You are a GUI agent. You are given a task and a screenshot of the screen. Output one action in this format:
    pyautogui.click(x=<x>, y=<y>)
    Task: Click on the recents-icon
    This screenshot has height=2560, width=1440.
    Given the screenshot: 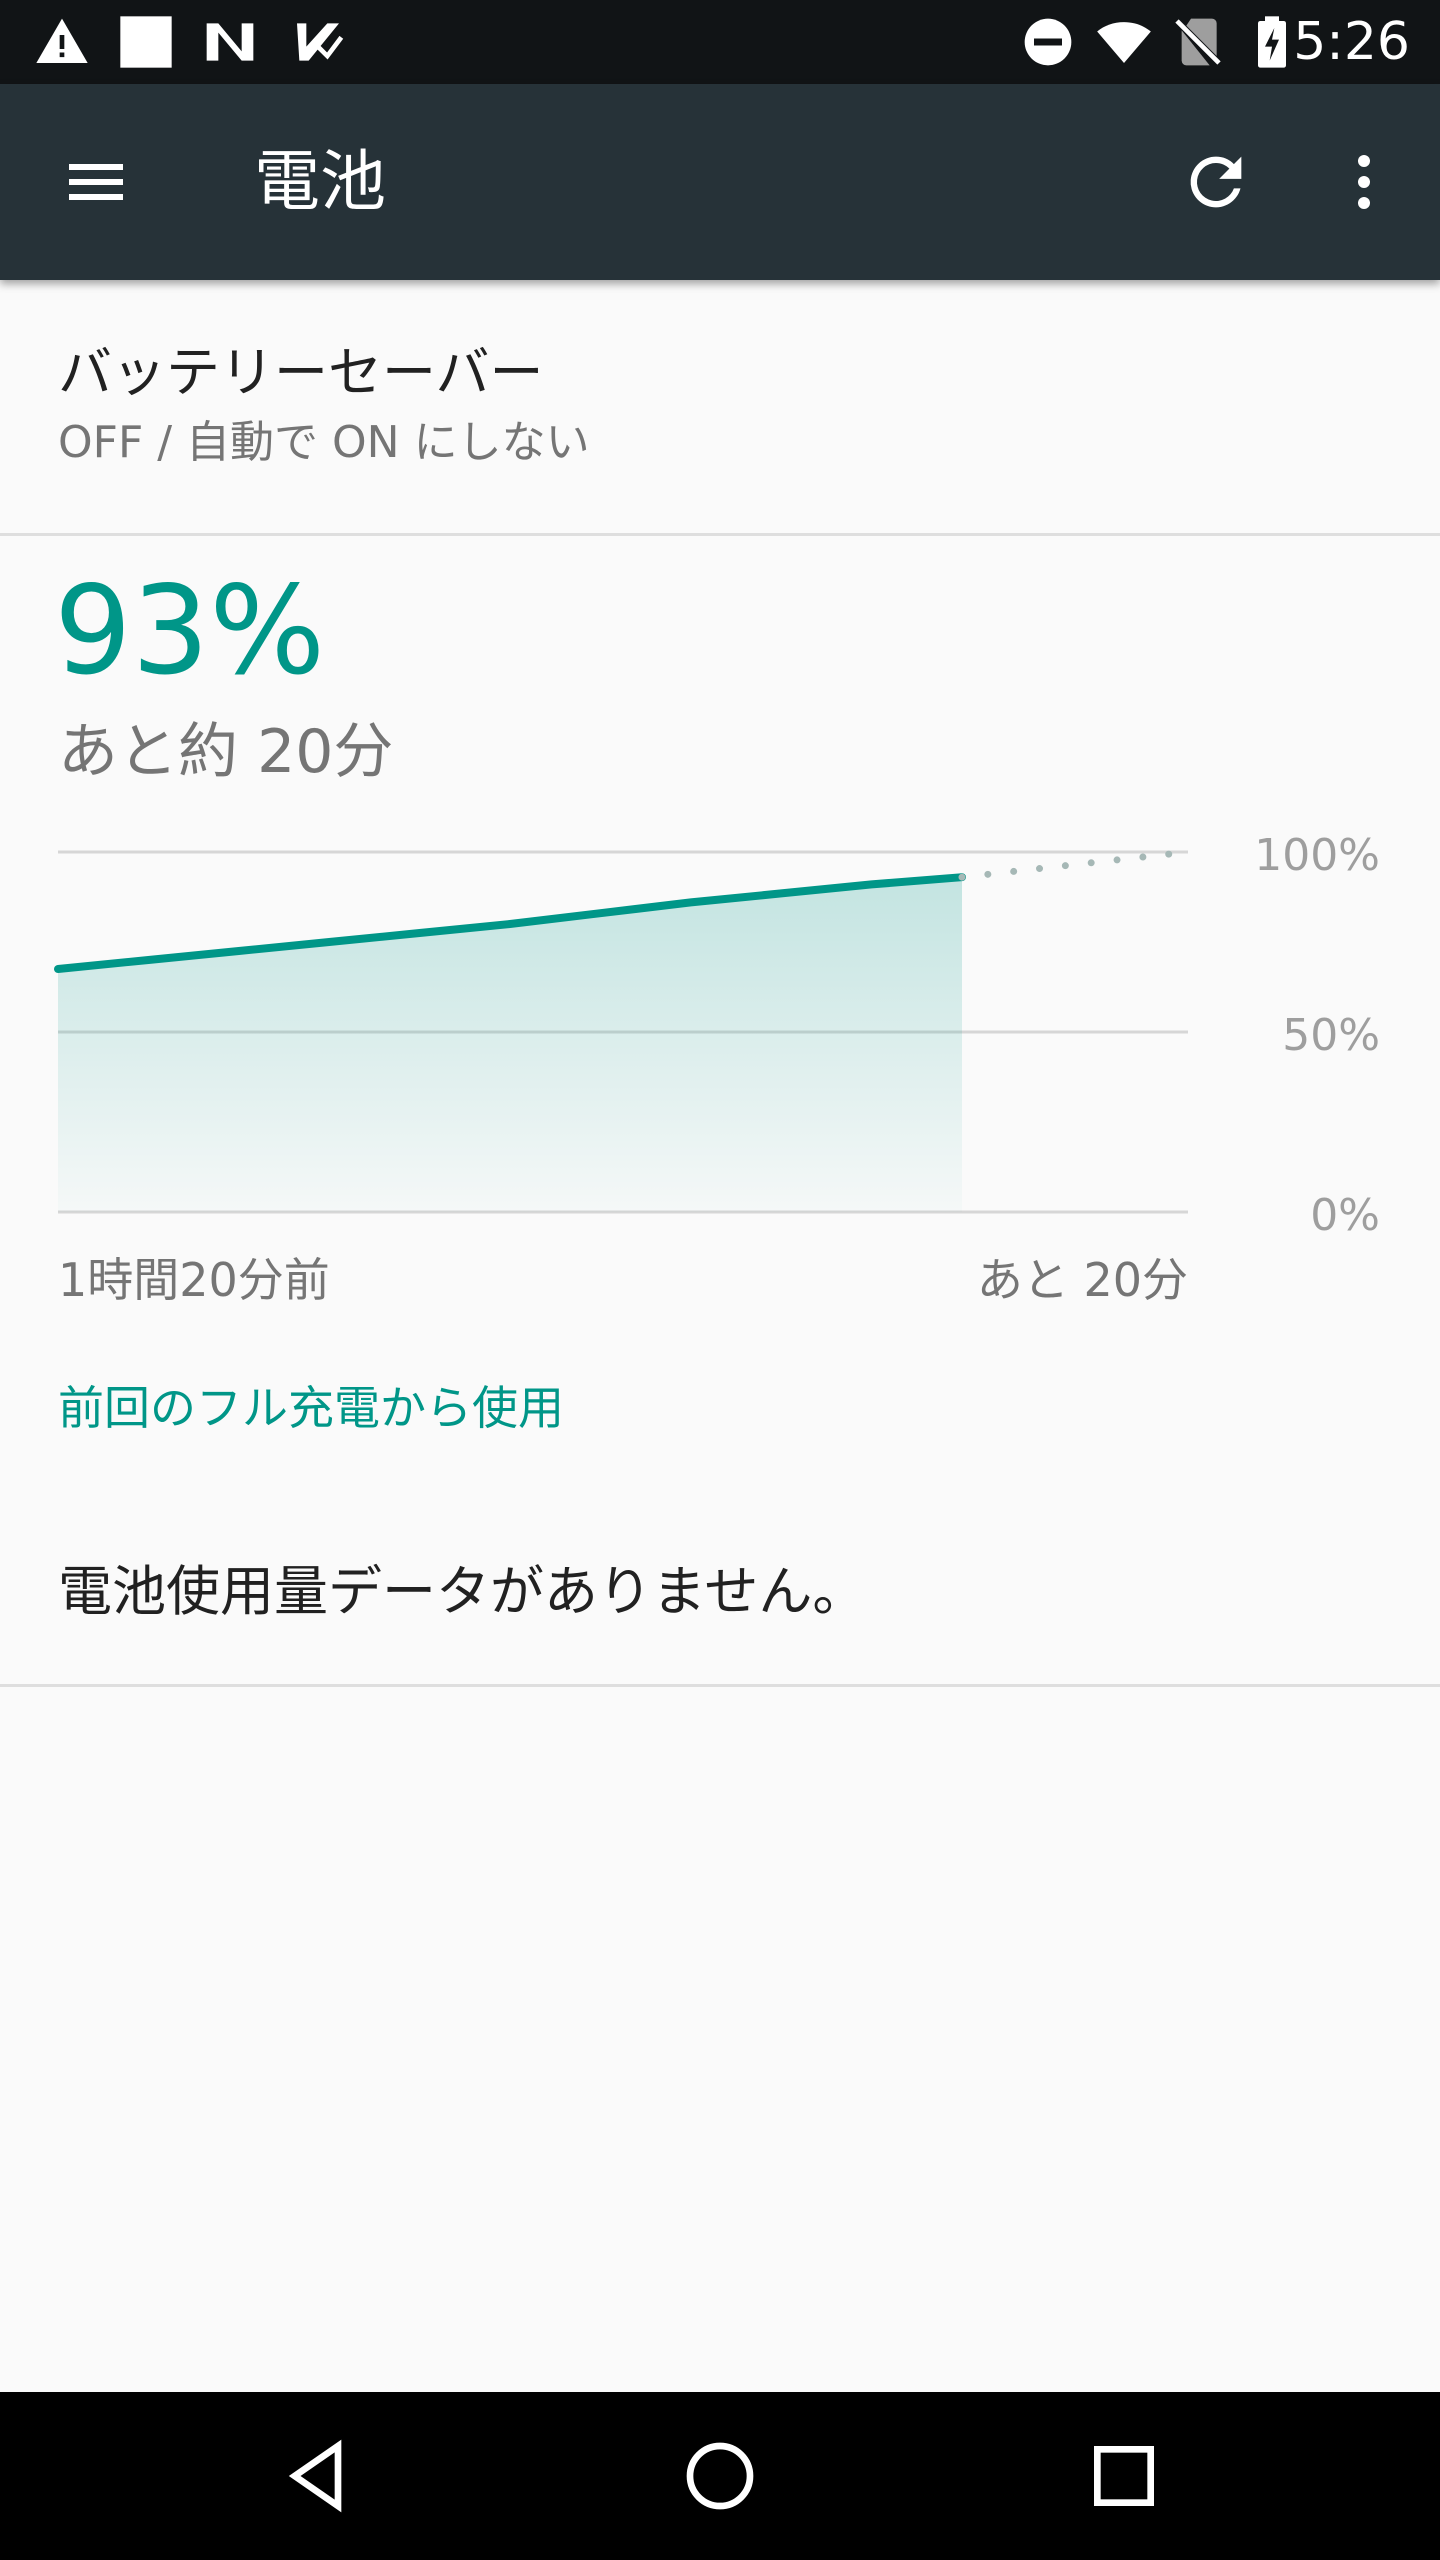 What is the action you would take?
    pyautogui.click(x=1124, y=2476)
    